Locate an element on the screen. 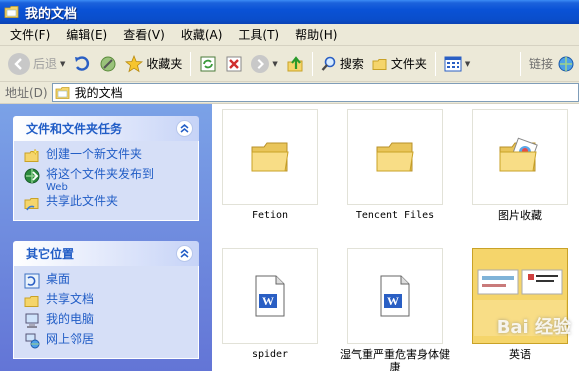 The image size is (579, 371). publish-web-icon is located at coordinates (32, 176).